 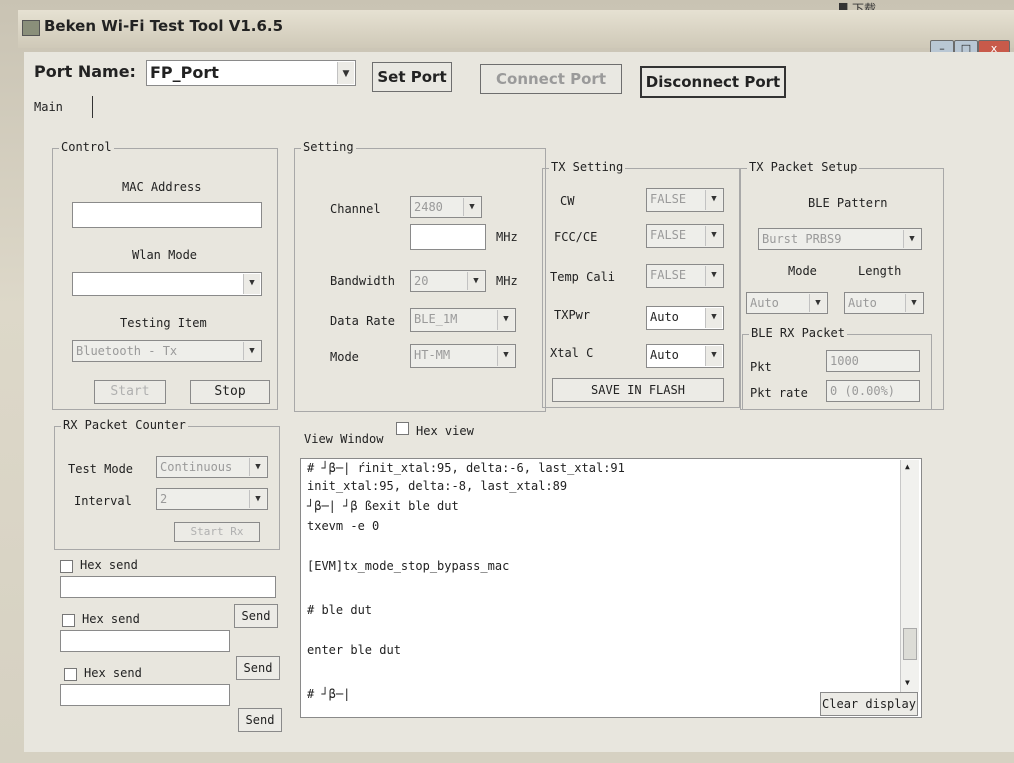 I want to click on pkt-input: 1000, so click(x=873, y=361).